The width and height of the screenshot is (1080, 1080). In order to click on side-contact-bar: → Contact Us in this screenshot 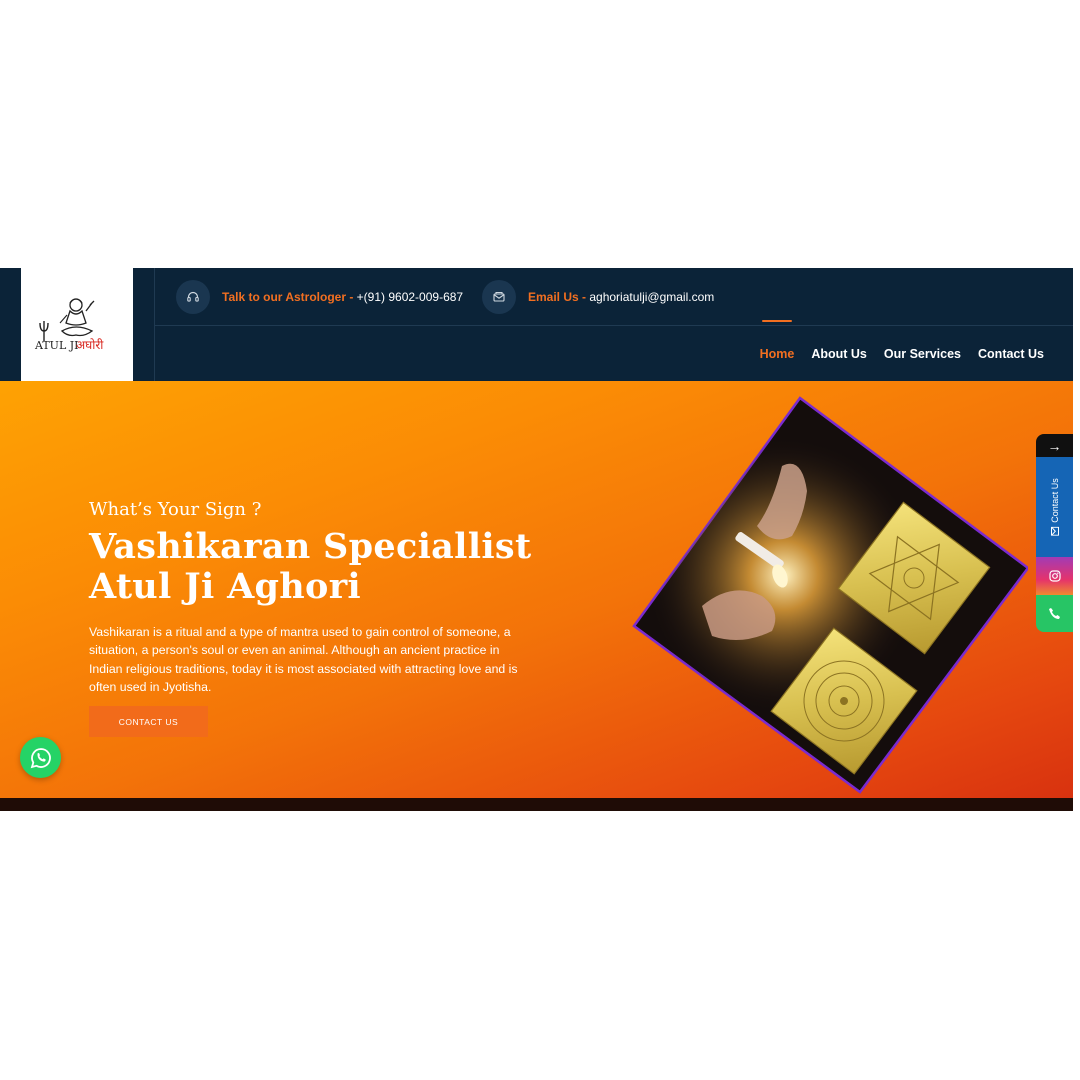, I will do `click(1054, 533)`.